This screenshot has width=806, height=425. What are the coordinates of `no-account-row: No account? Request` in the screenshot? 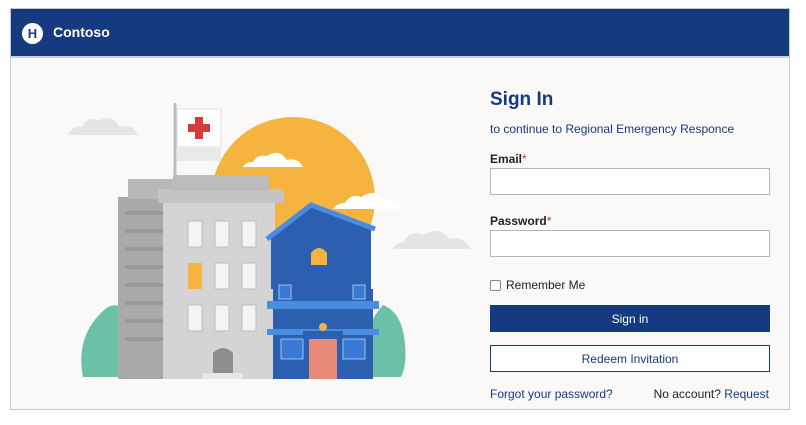 It's located at (711, 394).